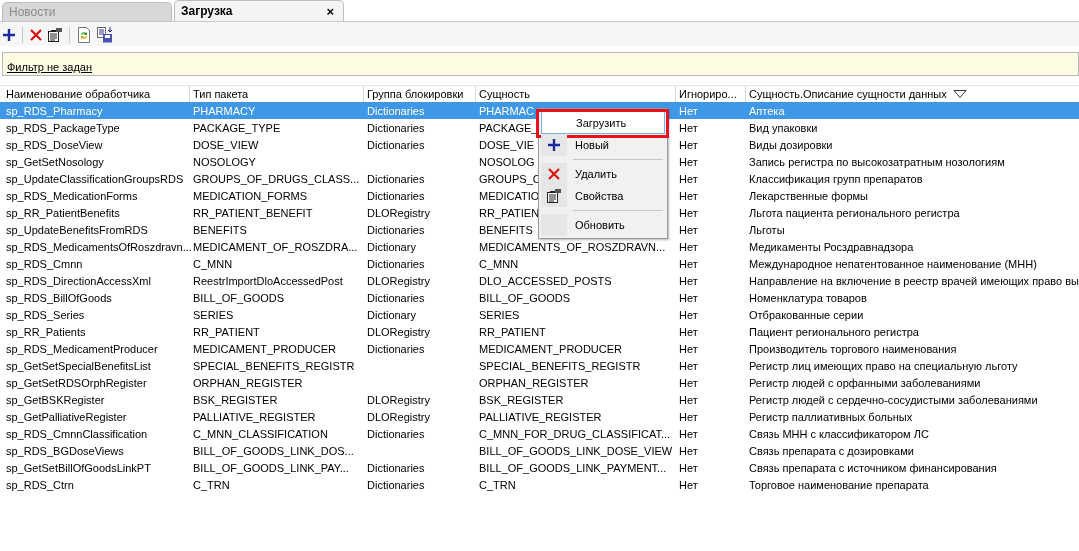  I want to click on table-cell: Лекарственные формы, so click(808, 195).